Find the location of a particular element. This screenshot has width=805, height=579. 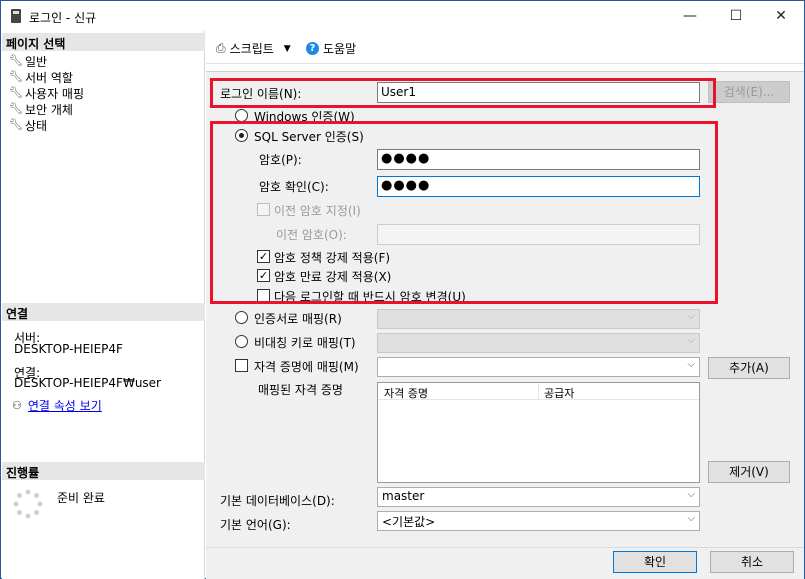

app-icon is located at coordinates (16, 16).